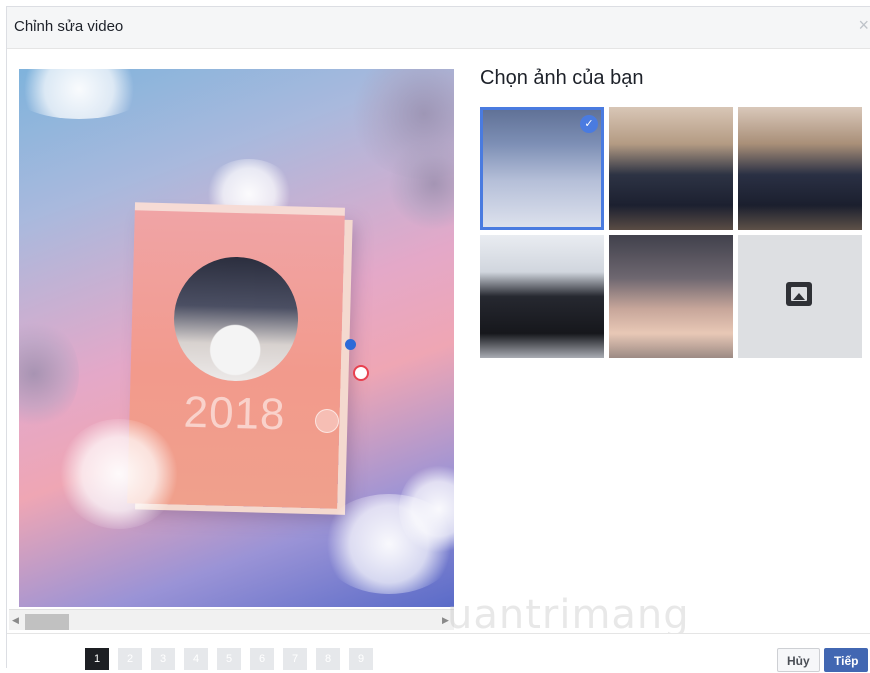  What do you see at coordinates (542, 168) in the screenshot?
I see `photo-thumbnail-selected: ✓` at bounding box center [542, 168].